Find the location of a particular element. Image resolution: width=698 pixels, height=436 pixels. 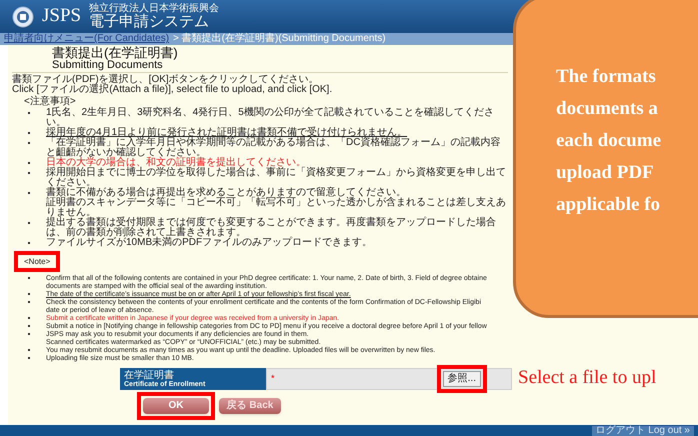

callout-text: documents a is located at coordinates (607, 109).